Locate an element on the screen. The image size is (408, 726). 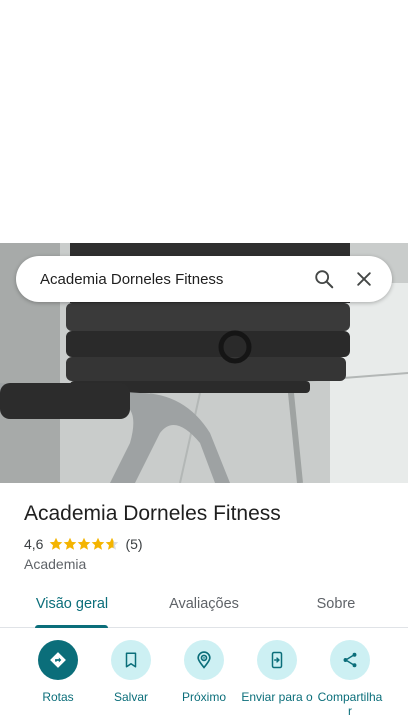
share-icon is located at coordinates (350, 660).